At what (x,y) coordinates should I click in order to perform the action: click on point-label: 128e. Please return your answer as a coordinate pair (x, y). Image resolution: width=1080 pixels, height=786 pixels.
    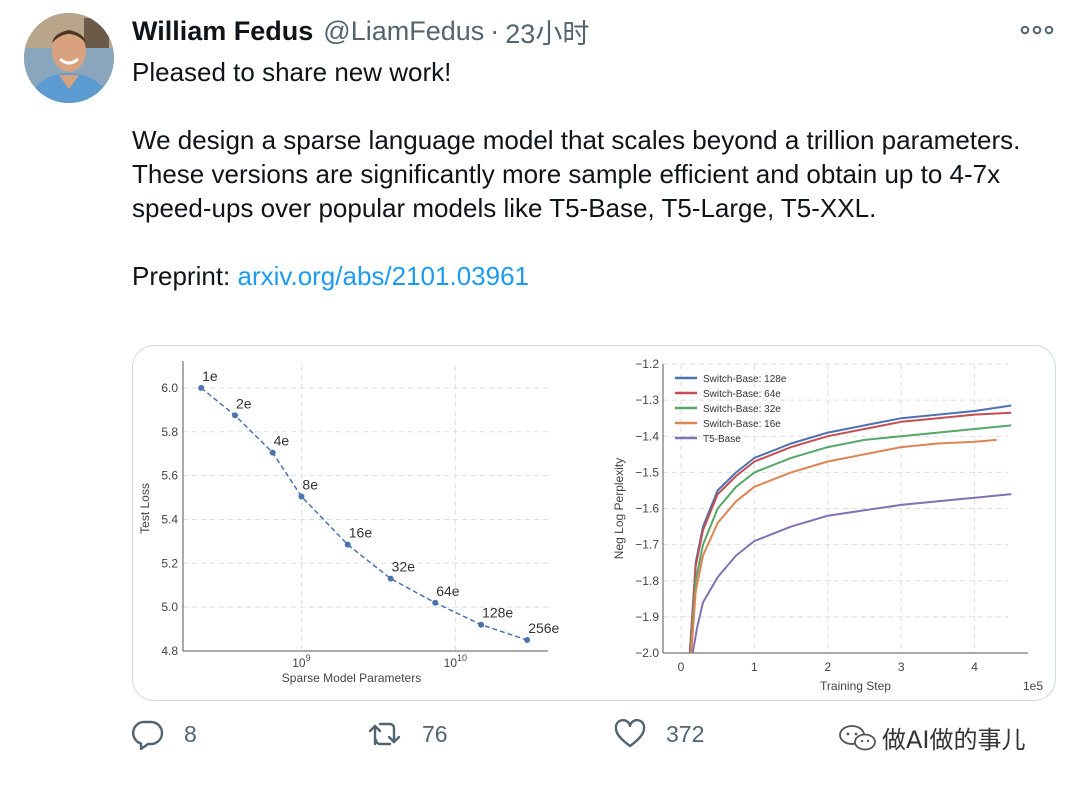
    Looking at the image, I should click on (497, 613).